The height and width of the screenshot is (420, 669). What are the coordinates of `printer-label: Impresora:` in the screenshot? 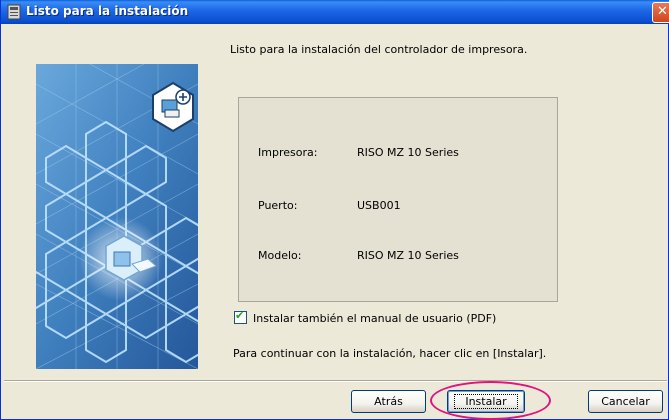 It's located at (288, 152).